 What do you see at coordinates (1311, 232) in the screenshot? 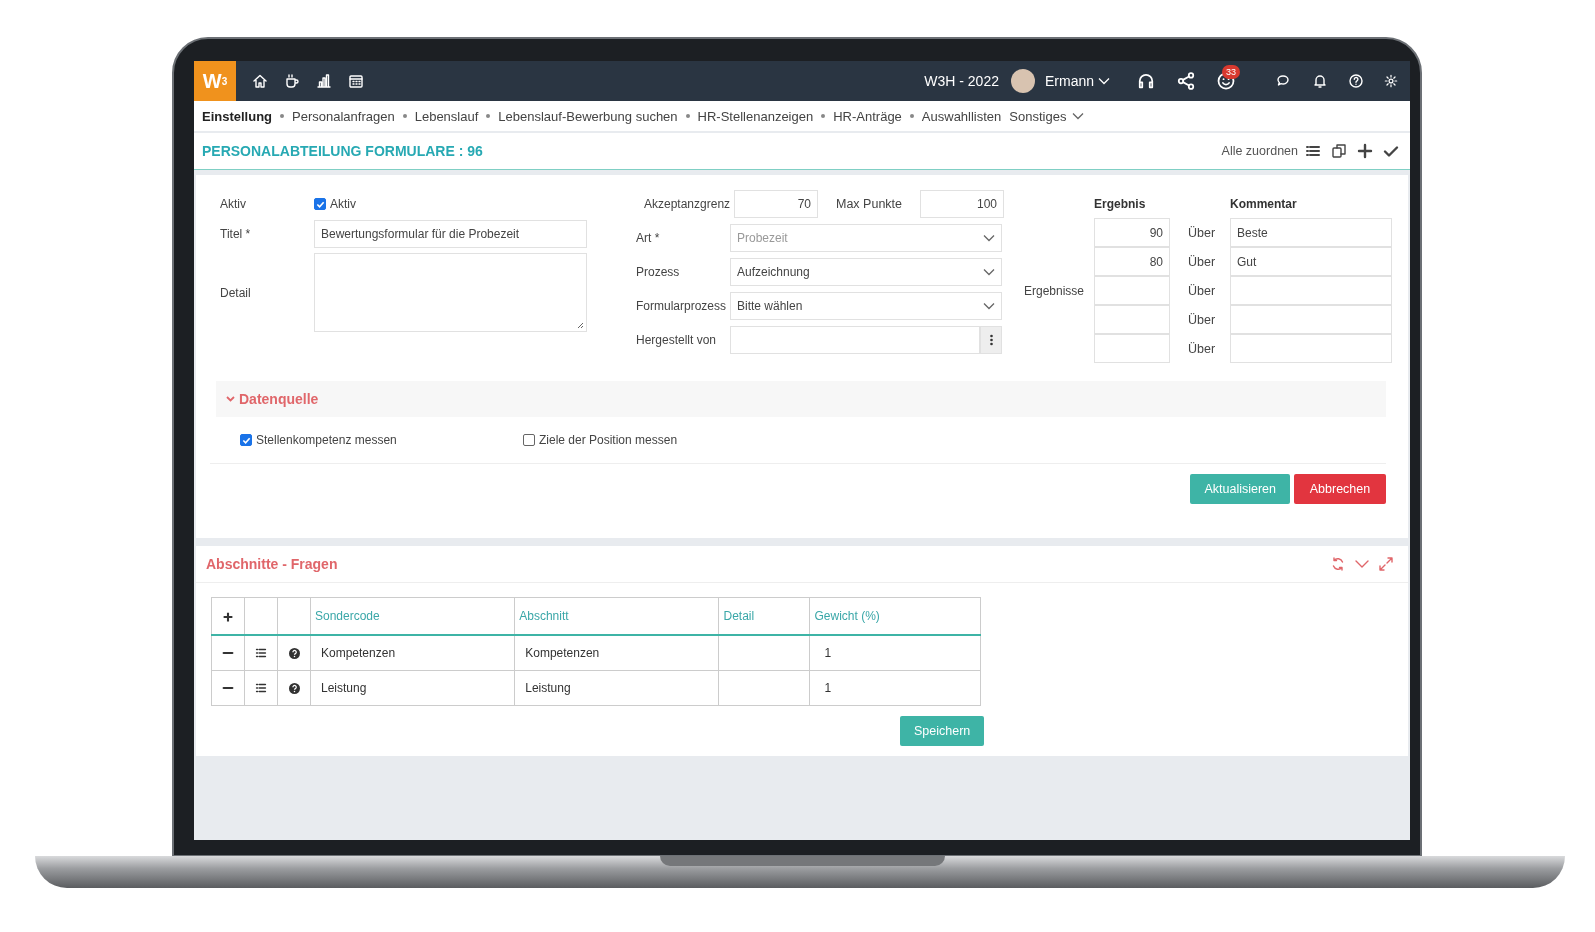
I see `comment-field: Beste` at bounding box center [1311, 232].